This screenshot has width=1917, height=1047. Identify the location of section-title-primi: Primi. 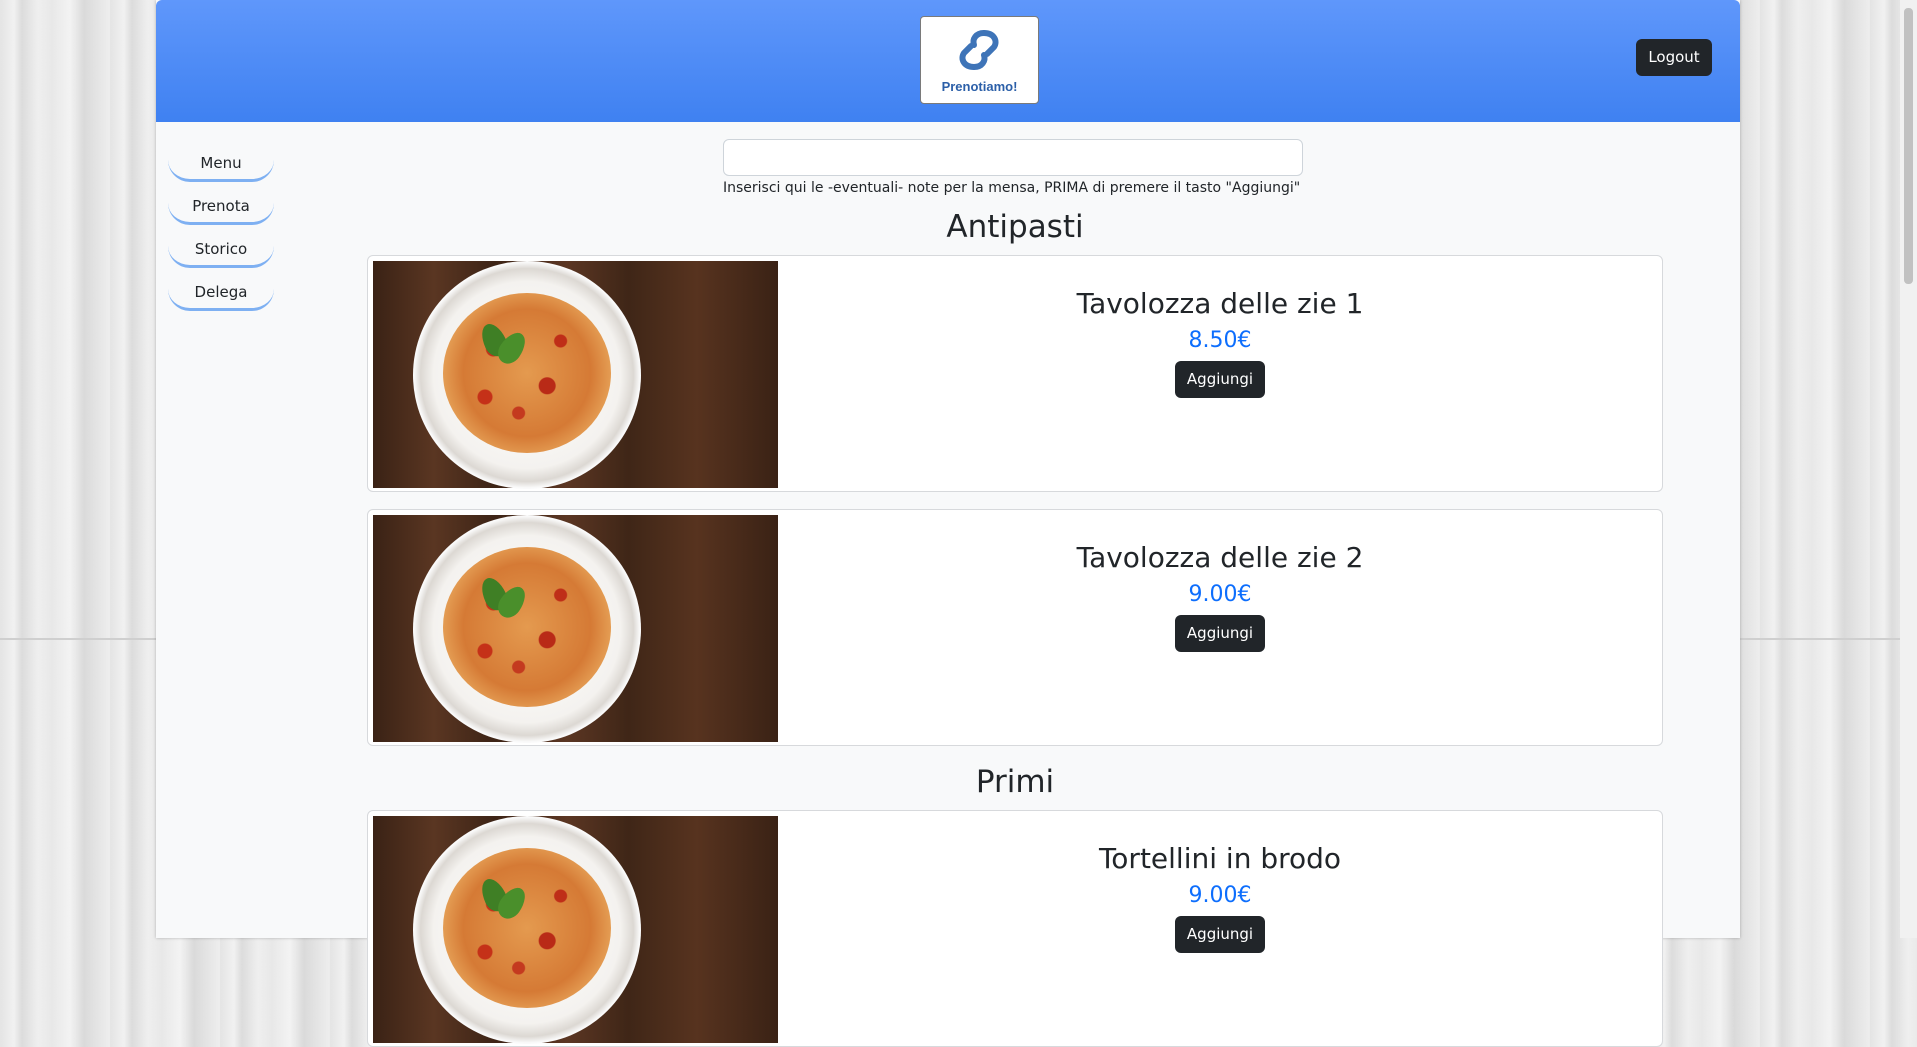
(1015, 782).